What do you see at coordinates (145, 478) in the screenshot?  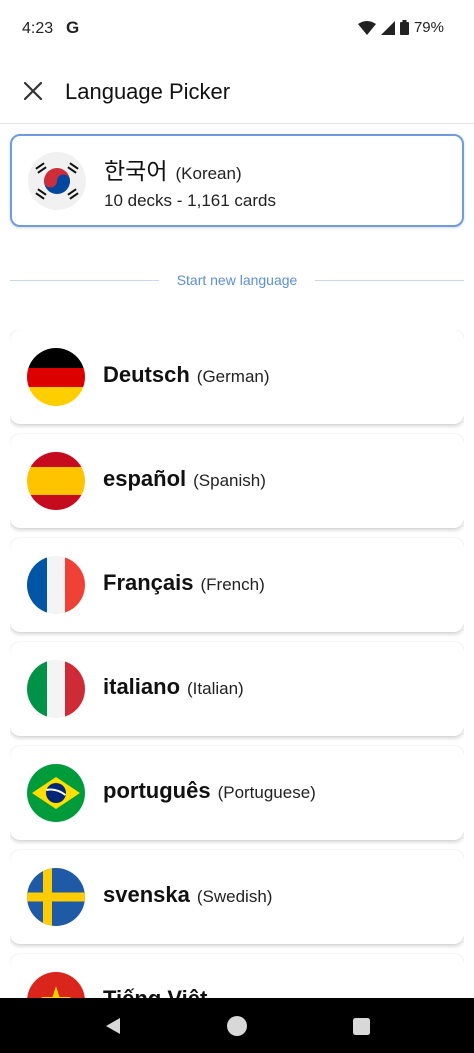 I see `language-native: español` at bounding box center [145, 478].